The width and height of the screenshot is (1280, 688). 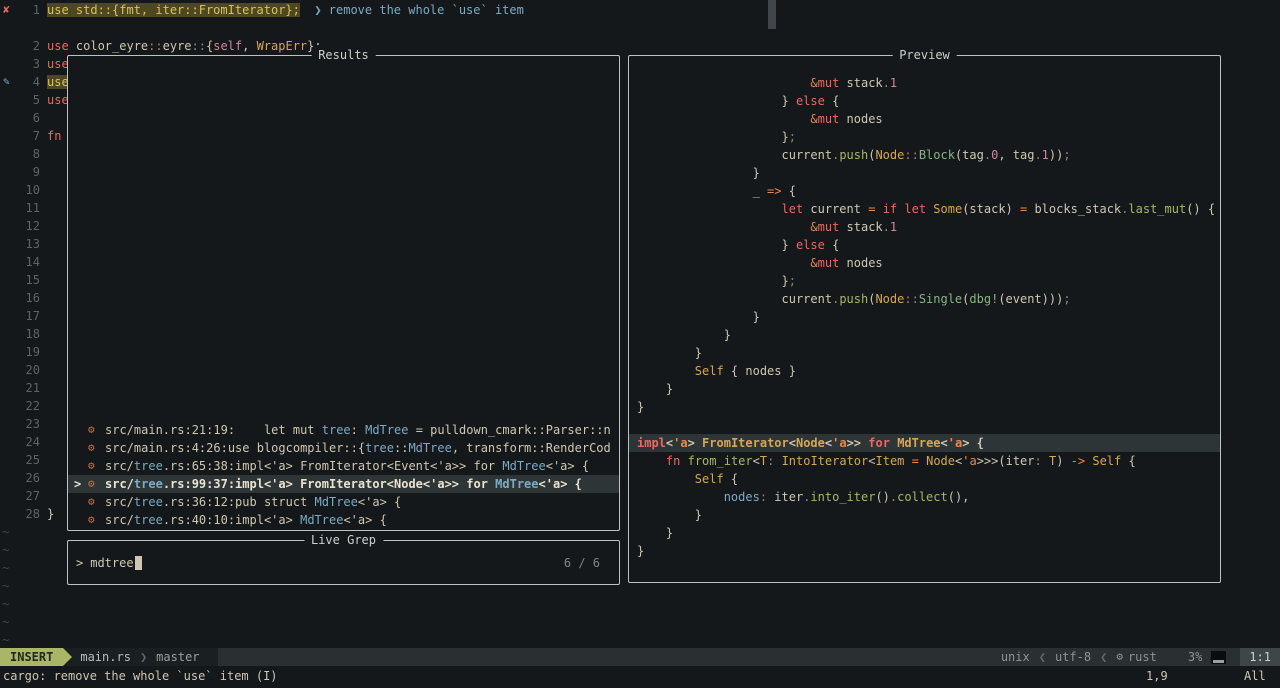 What do you see at coordinates (861, 263) in the screenshot?
I see `text-segment: nodes` at bounding box center [861, 263].